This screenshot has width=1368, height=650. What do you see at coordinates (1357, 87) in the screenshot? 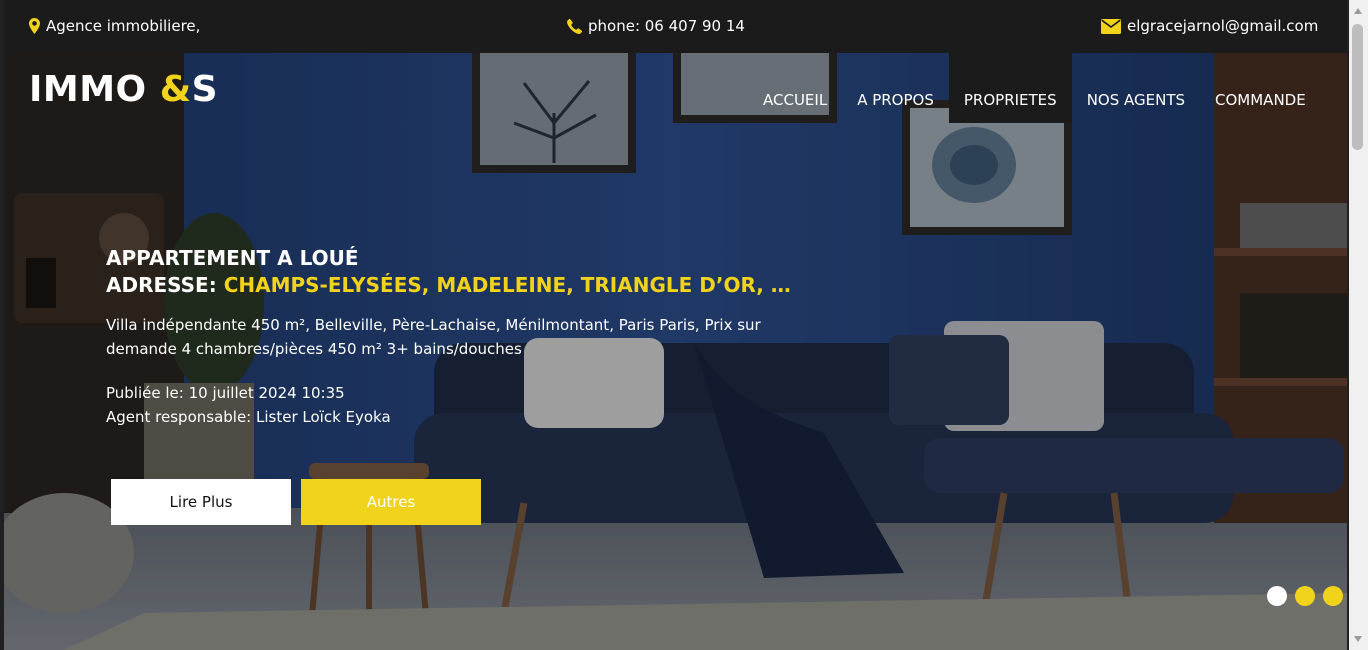
I see `scrollbar-thumb` at bounding box center [1357, 87].